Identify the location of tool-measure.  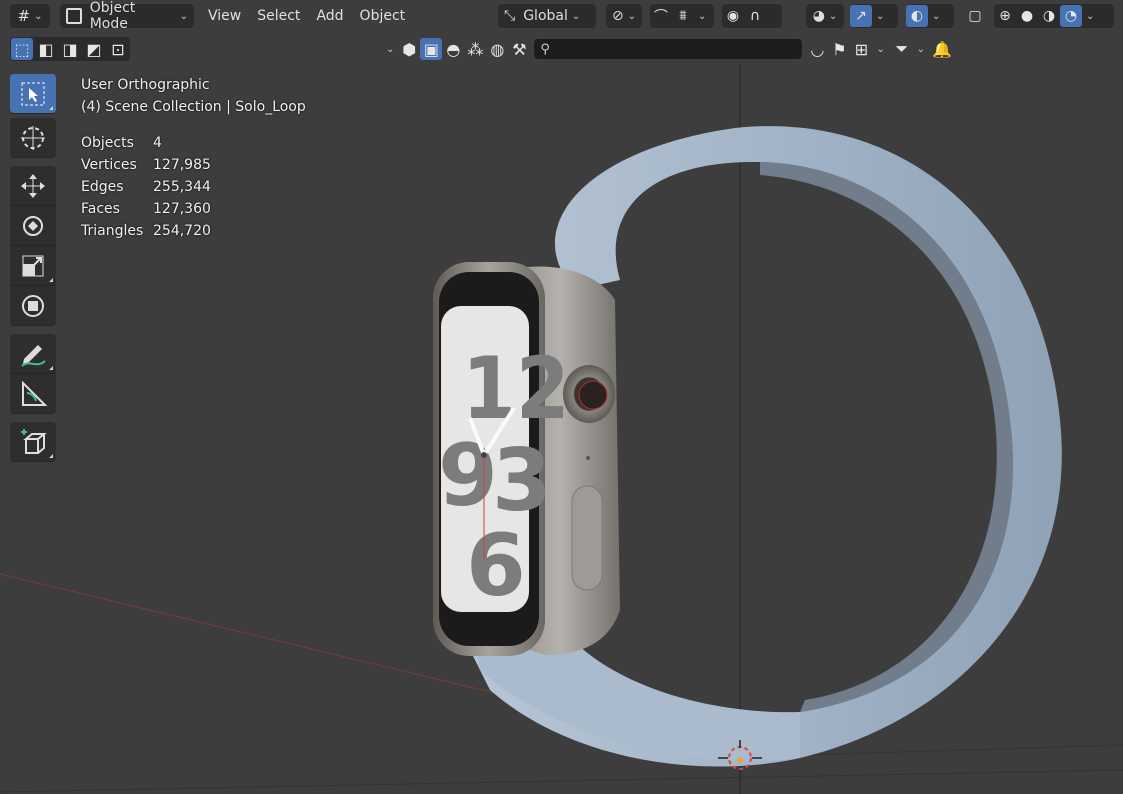
(33, 394).